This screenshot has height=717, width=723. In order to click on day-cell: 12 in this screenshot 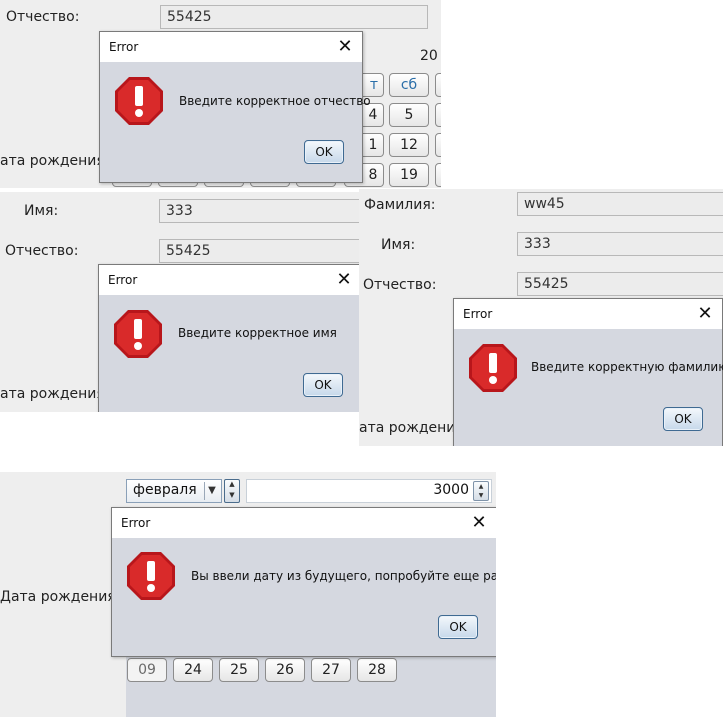, I will do `click(409, 145)`.